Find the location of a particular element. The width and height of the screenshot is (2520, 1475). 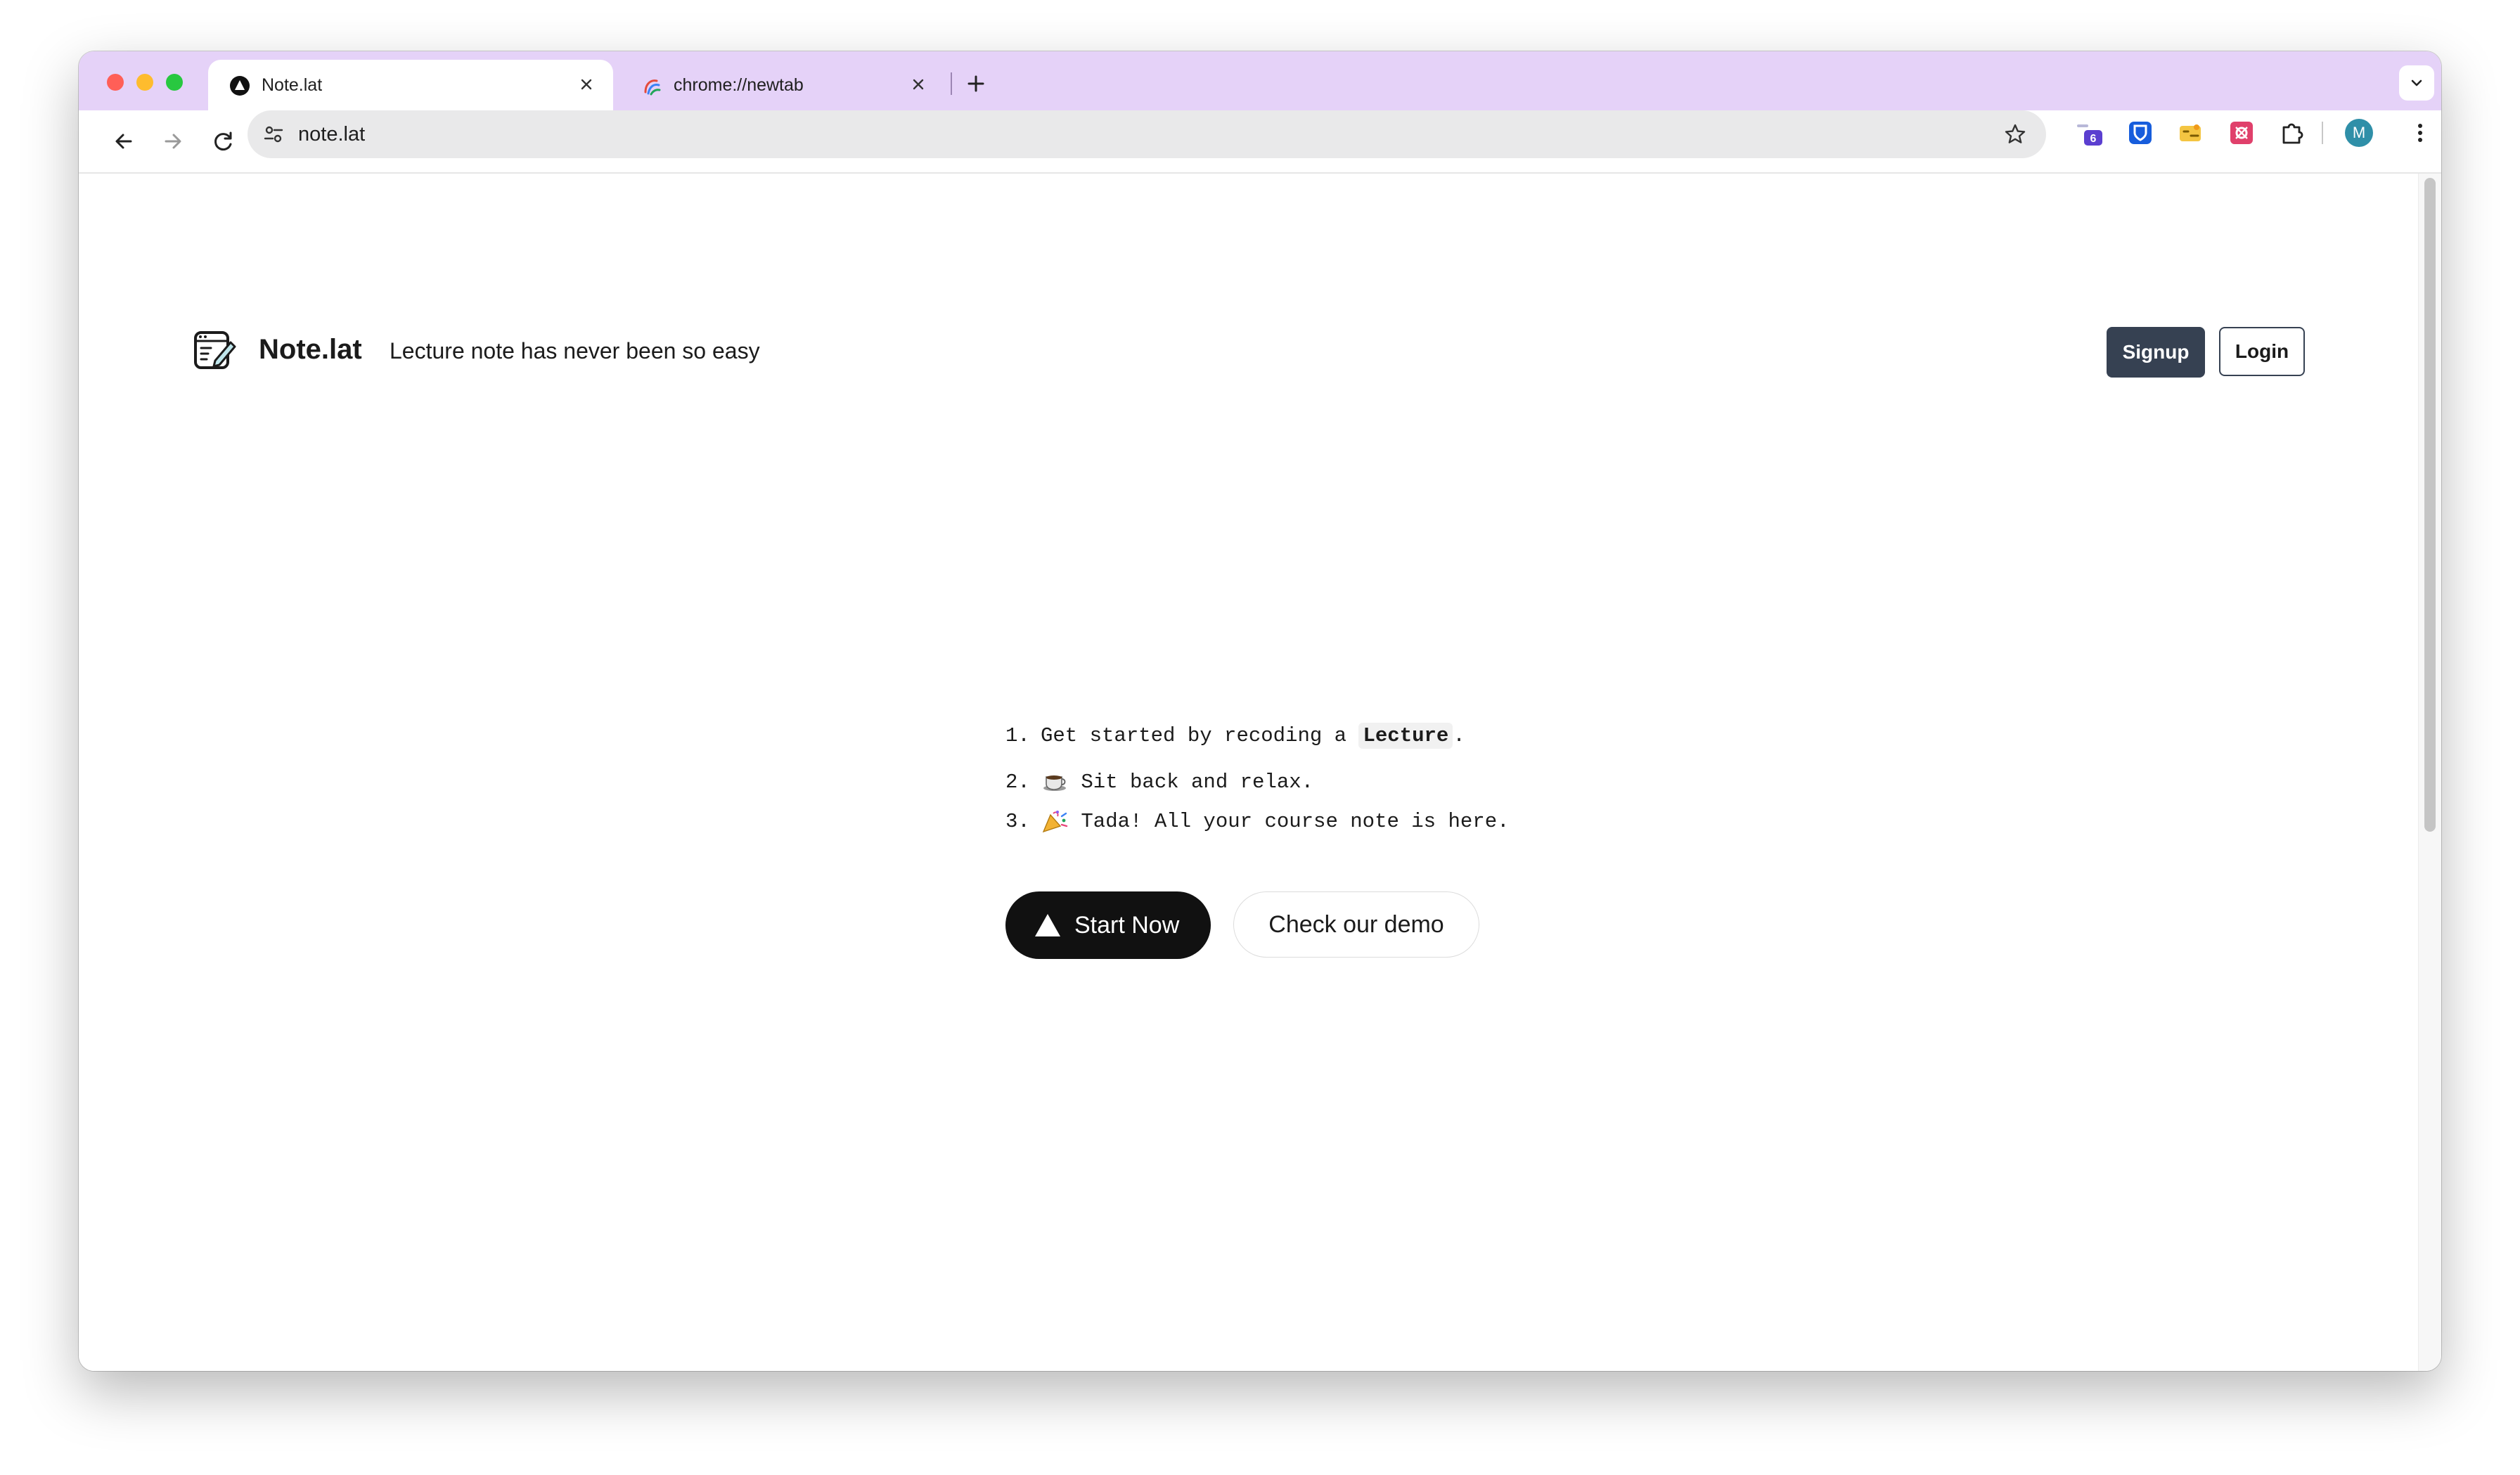

new-tab-icon is located at coordinates (976, 84).